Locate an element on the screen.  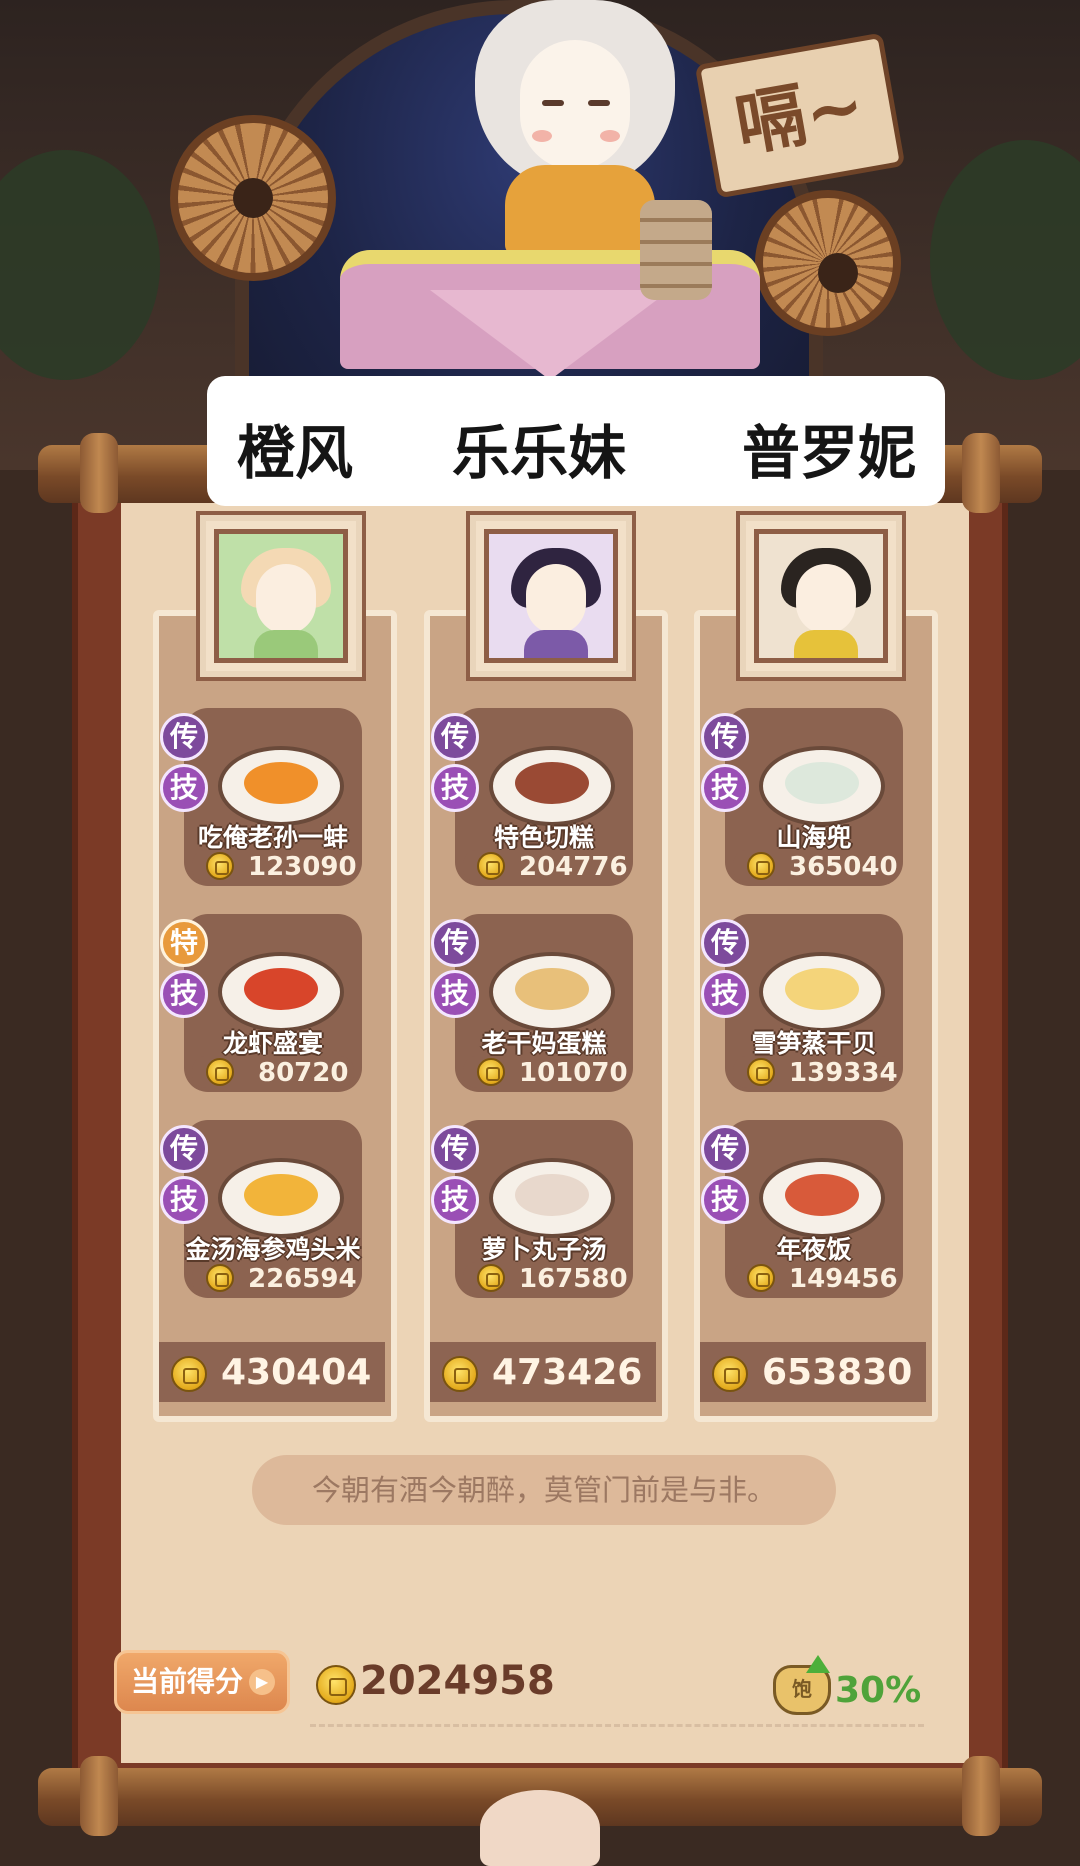
chef-total: 653830 is located at coordinates (813, 1372).